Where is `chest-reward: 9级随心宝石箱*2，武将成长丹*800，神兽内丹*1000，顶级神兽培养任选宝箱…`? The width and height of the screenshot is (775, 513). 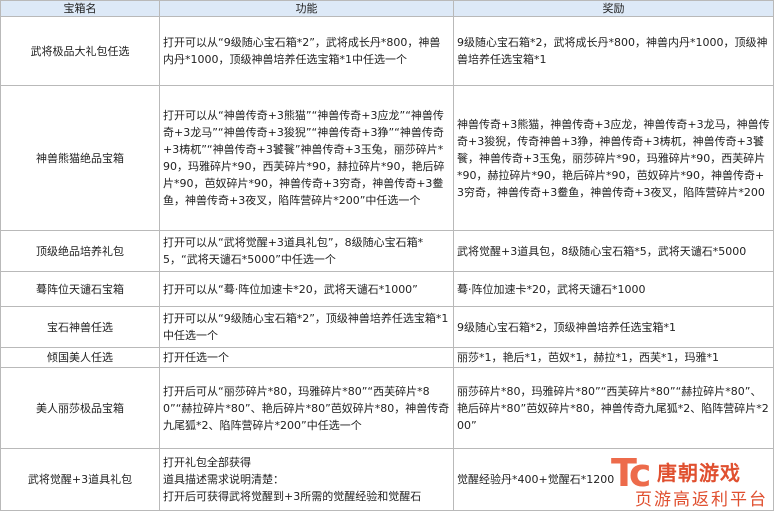 chest-reward: 9级随心宝石箱*2，武将成长丹*800，神兽内丹*1000，顶级神兽培养任选宝箱… is located at coordinates (613, 51).